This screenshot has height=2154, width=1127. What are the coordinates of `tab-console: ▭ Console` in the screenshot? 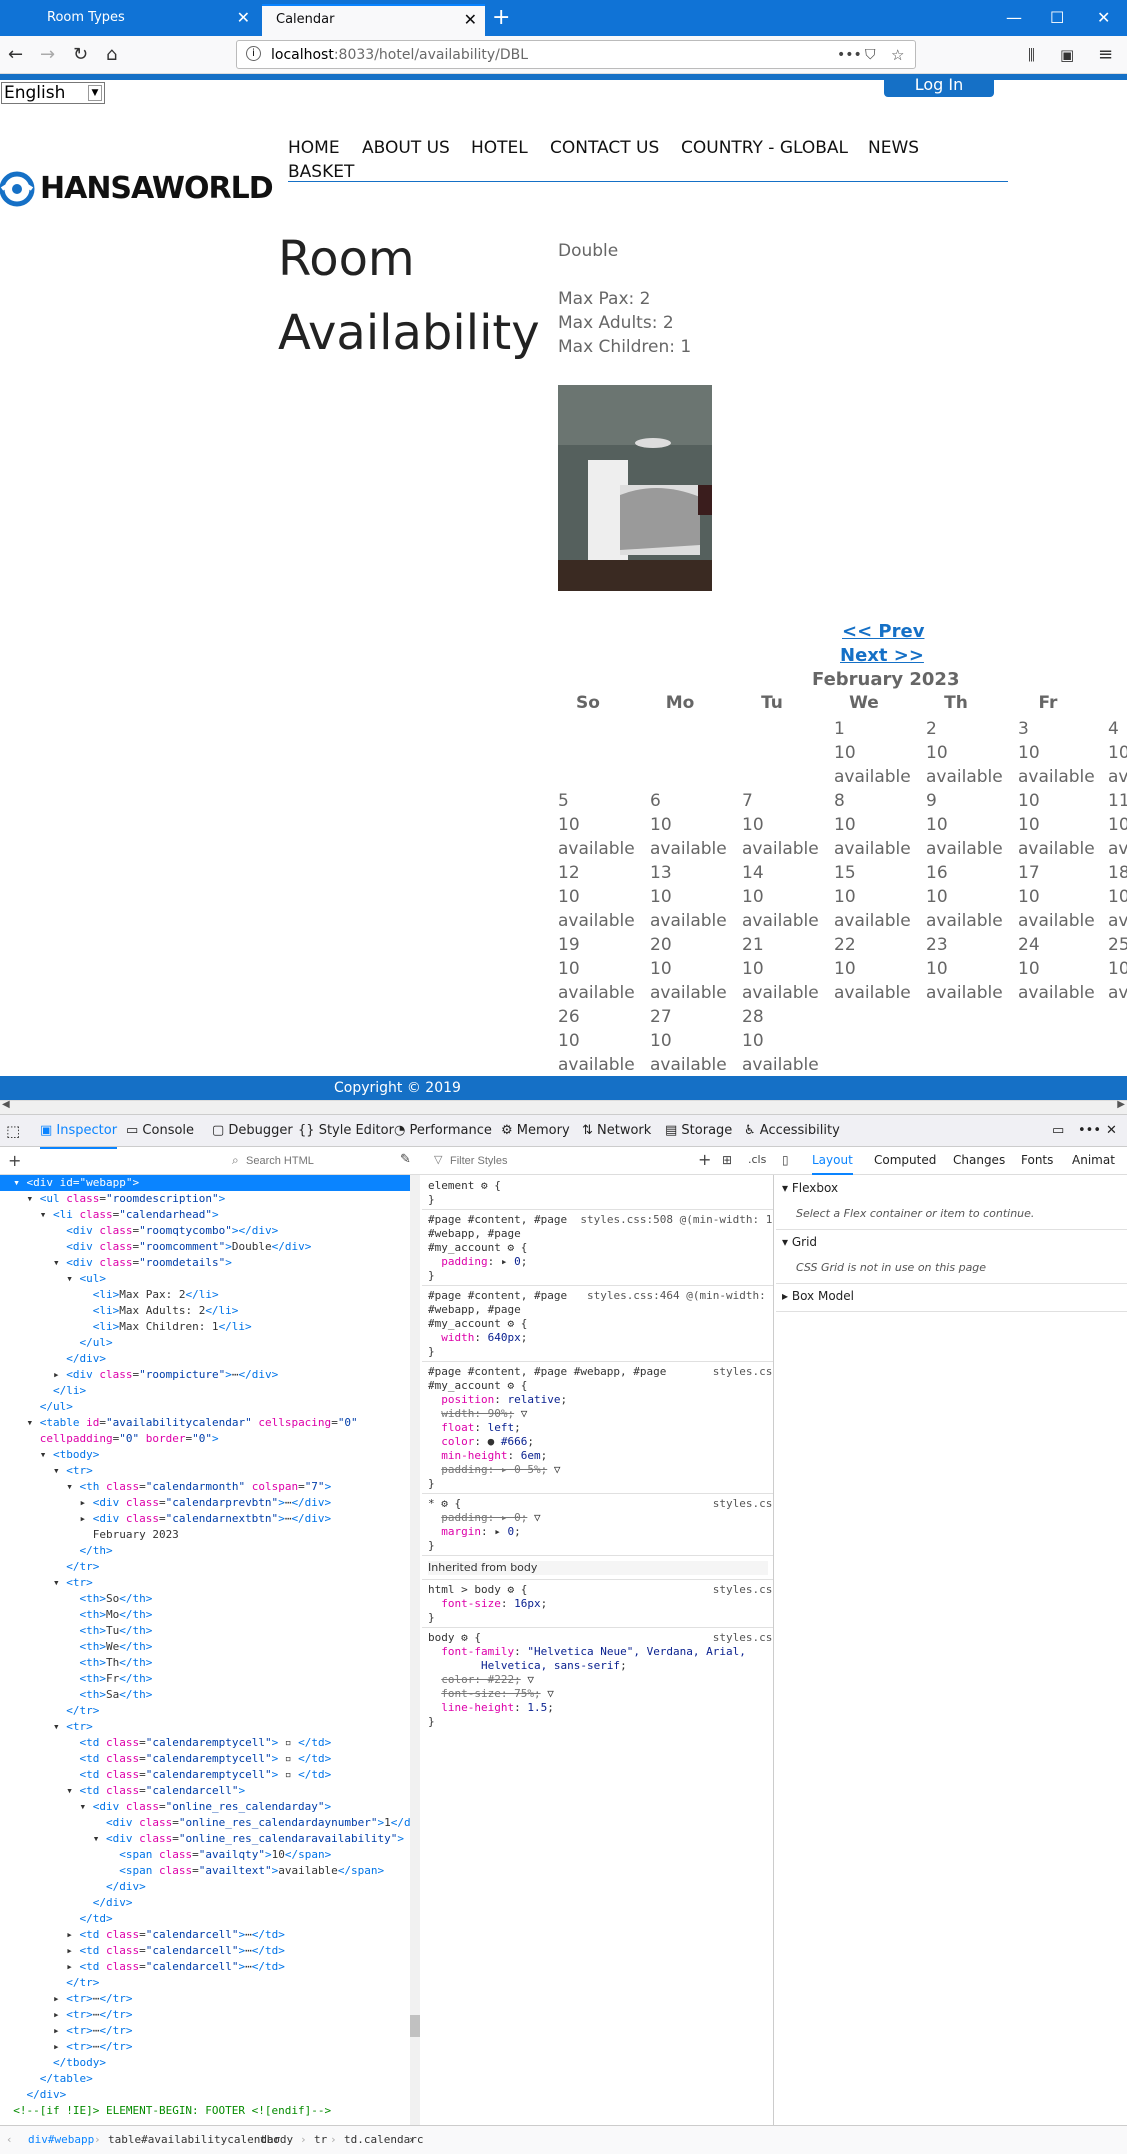 It's located at (160, 1131).